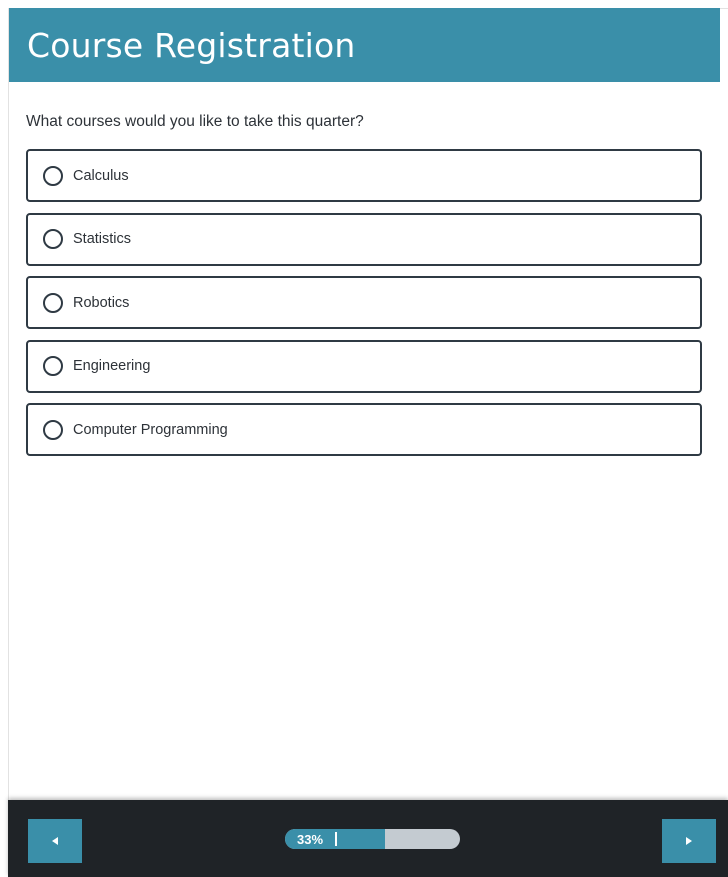 The width and height of the screenshot is (728, 877). I want to click on previous-button, so click(55, 841).